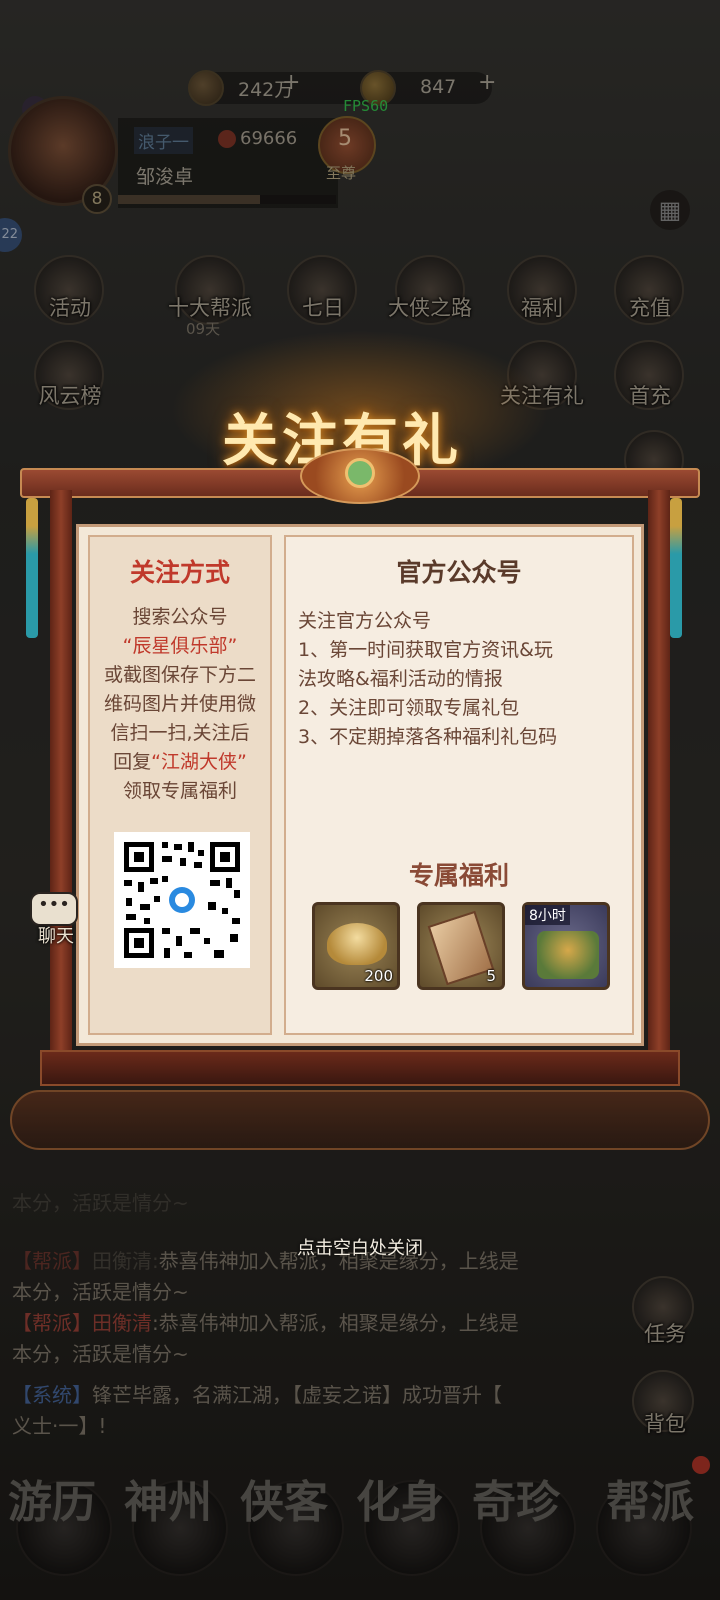 The height and width of the screenshot is (1600, 720). Describe the element at coordinates (360, 1120) in the screenshot. I see `frame-base` at that location.